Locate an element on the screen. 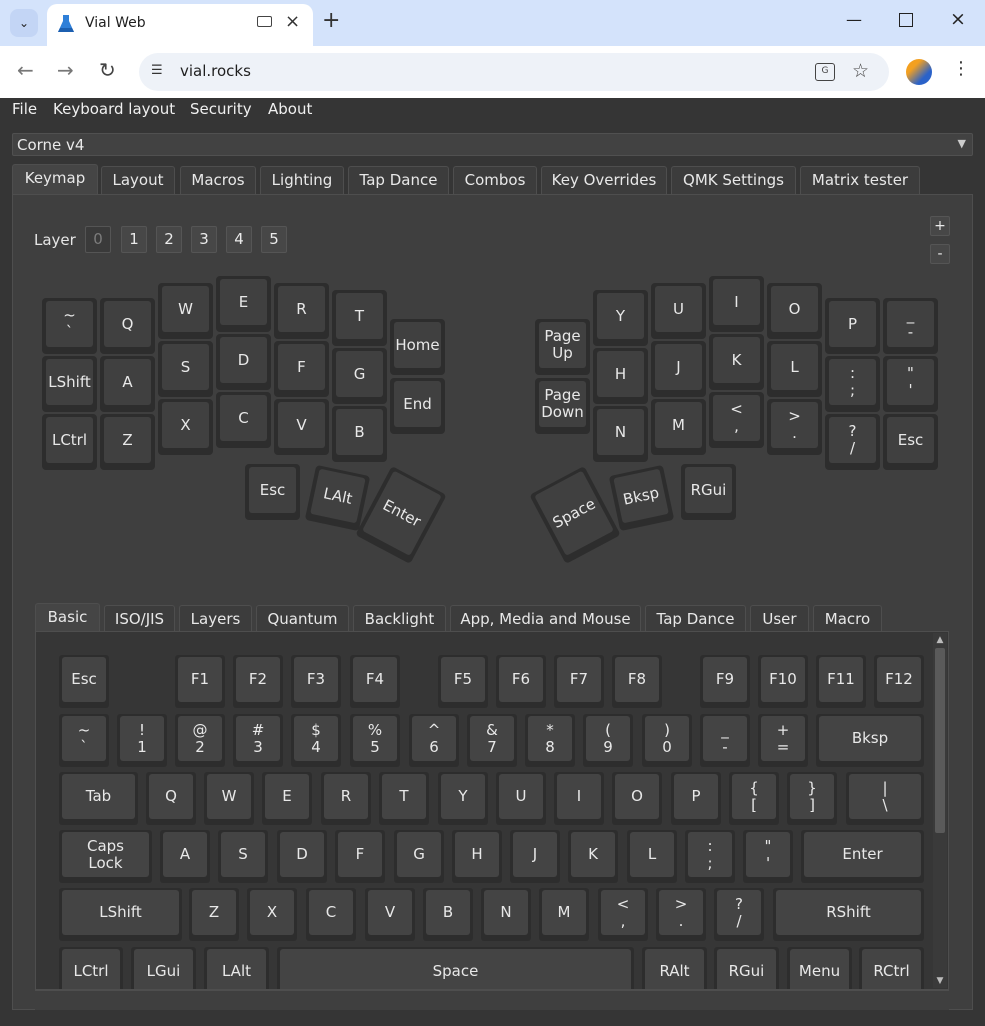 Image resolution: width=985 pixels, height=1026 pixels. keycode-key: ! 1 is located at coordinates (142, 740).